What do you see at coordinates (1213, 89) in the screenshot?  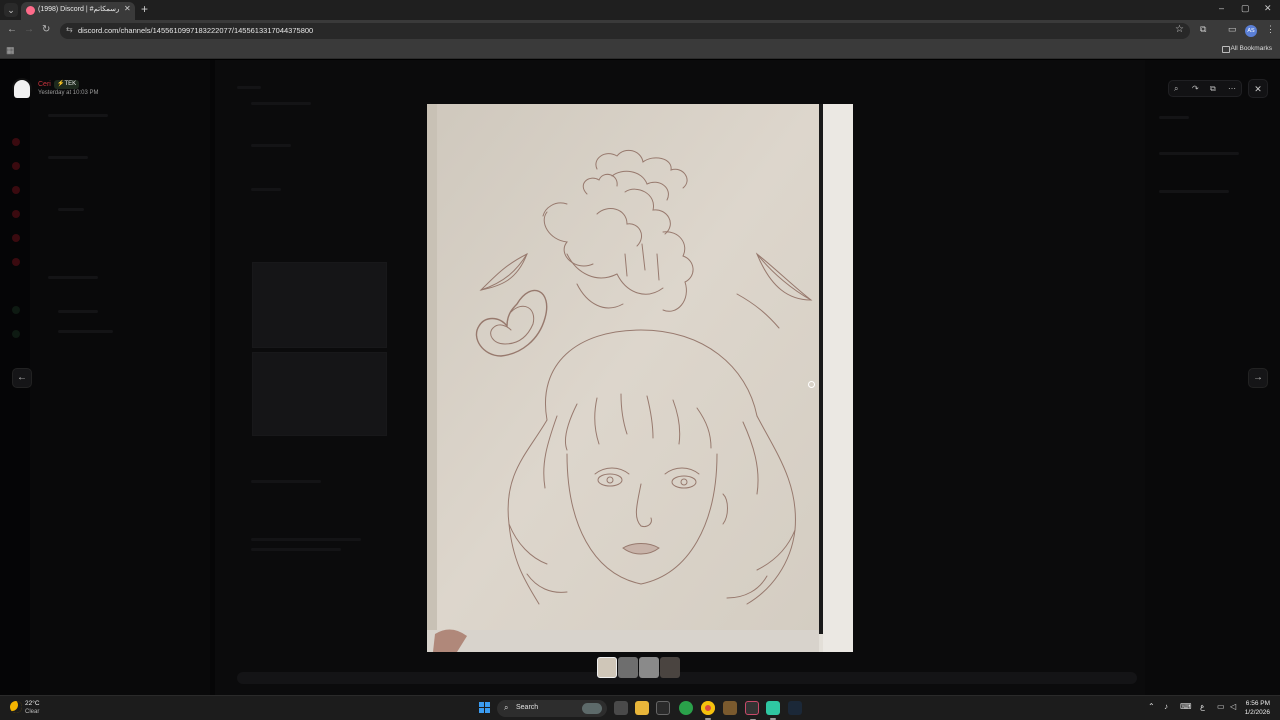 I see `open-external-icon: ⧉` at bounding box center [1213, 89].